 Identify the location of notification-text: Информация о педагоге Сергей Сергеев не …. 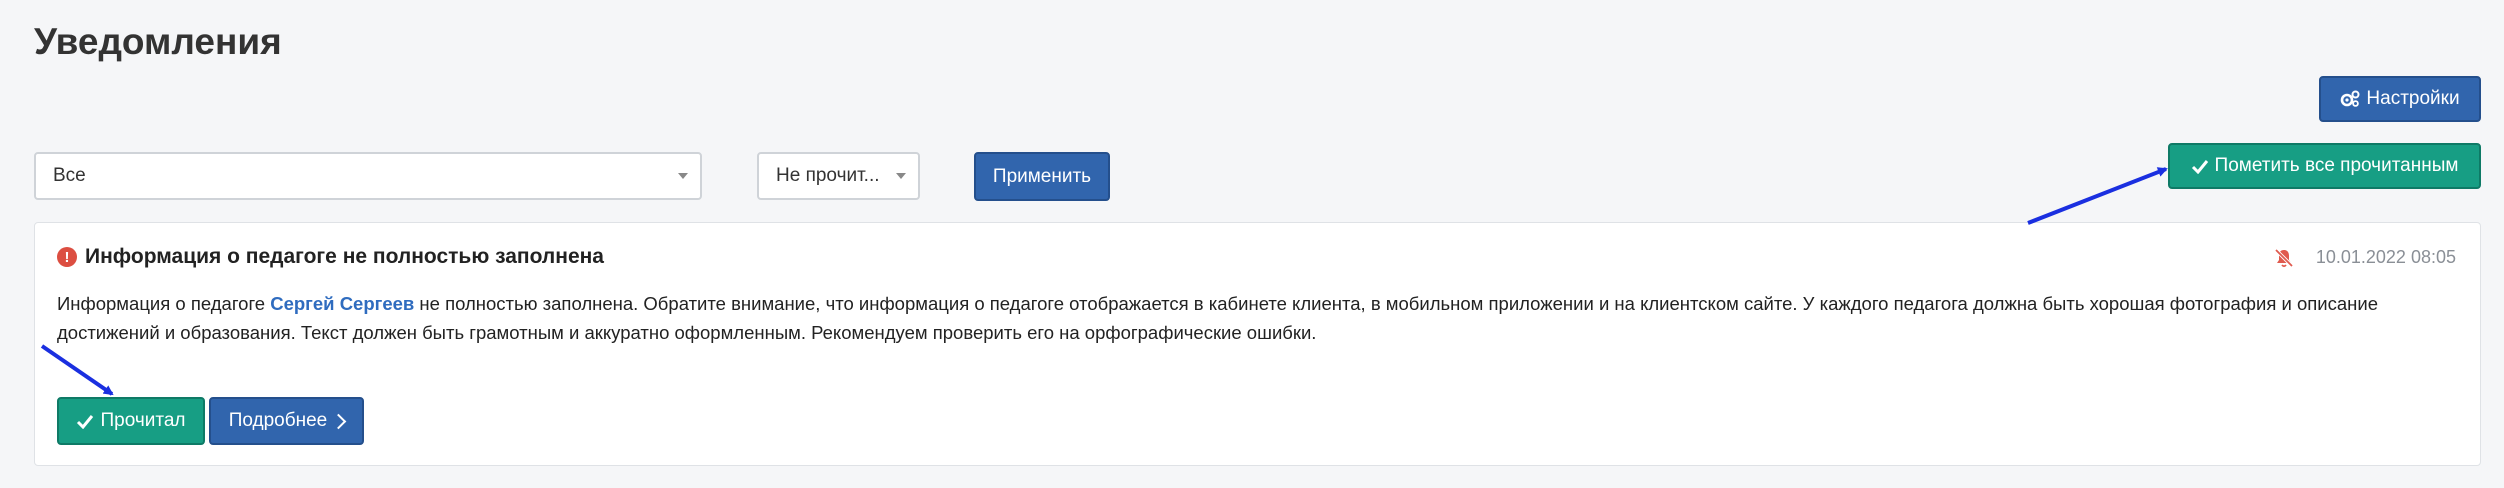
(1252, 318).